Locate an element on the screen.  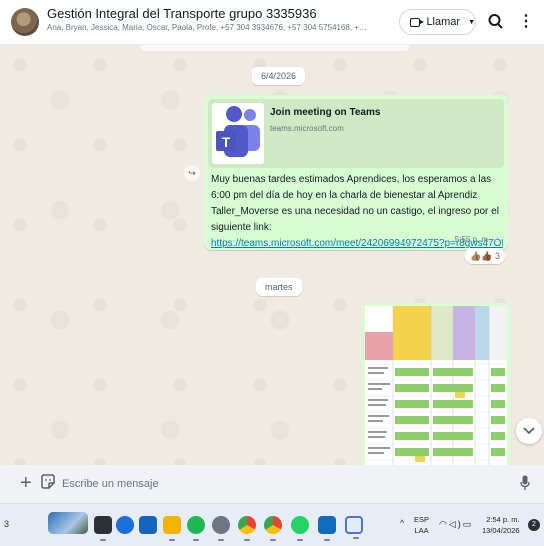
system-tray-icons: ◠◁)▭ is located at coordinates (456, 524).